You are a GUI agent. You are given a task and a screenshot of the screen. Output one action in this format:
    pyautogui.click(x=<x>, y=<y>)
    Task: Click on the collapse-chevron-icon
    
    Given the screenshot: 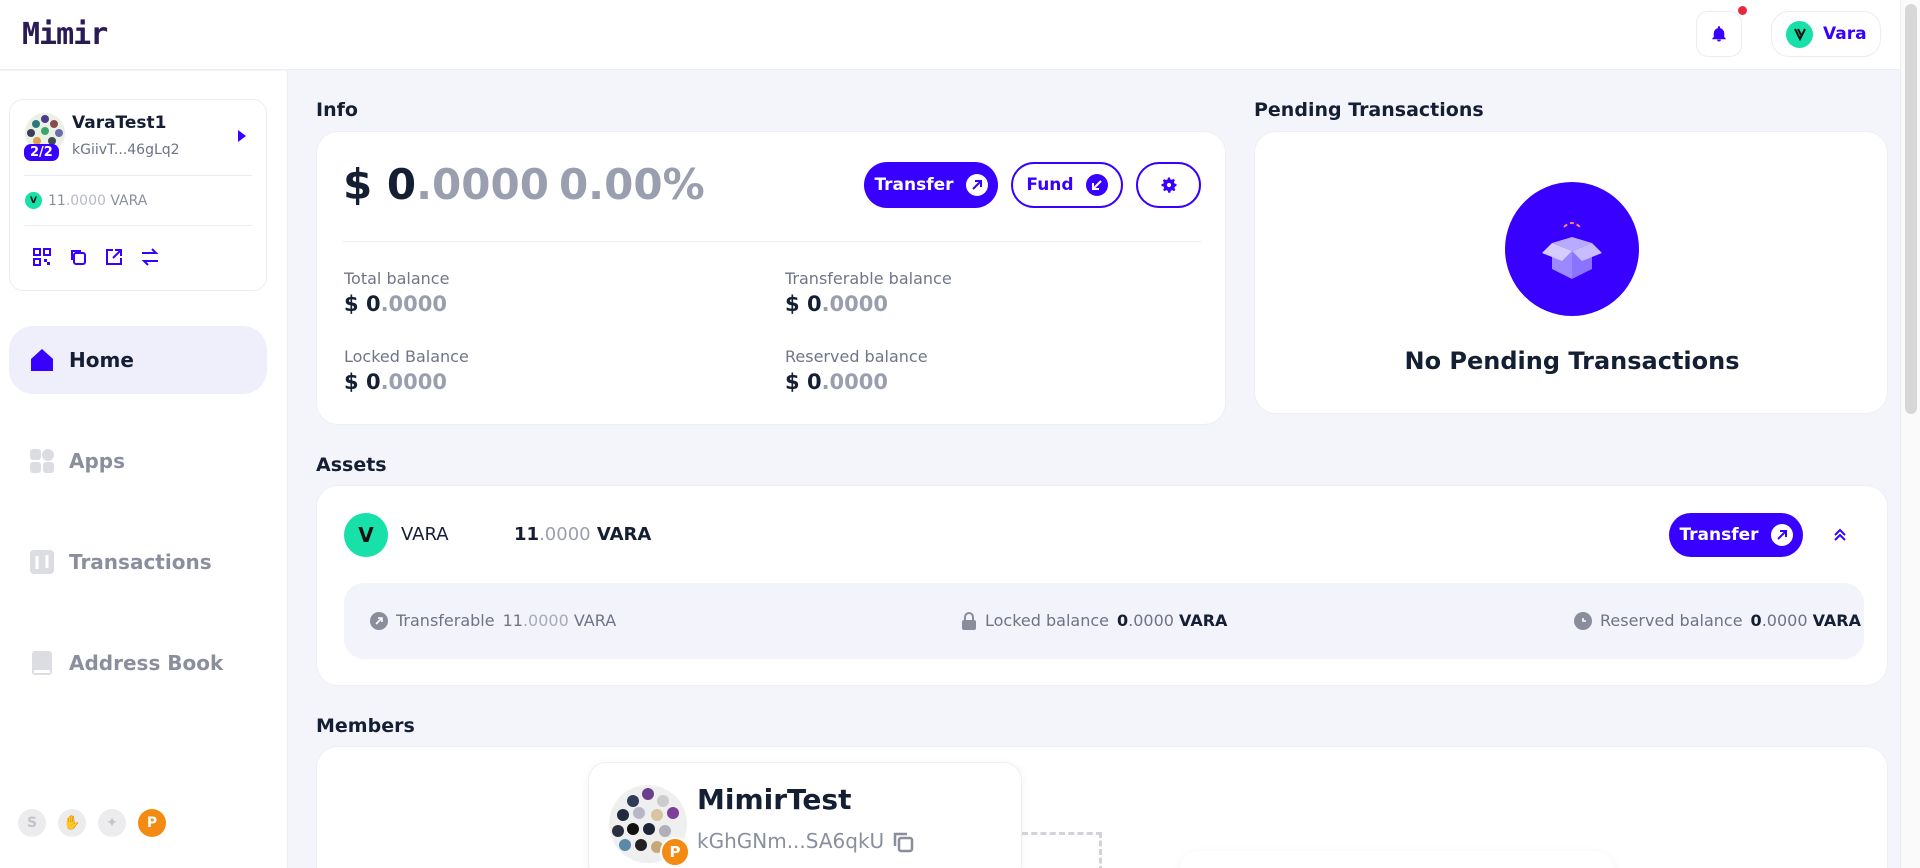 What is the action you would take?
    pyautogui.click(x=1840, y=535)
    